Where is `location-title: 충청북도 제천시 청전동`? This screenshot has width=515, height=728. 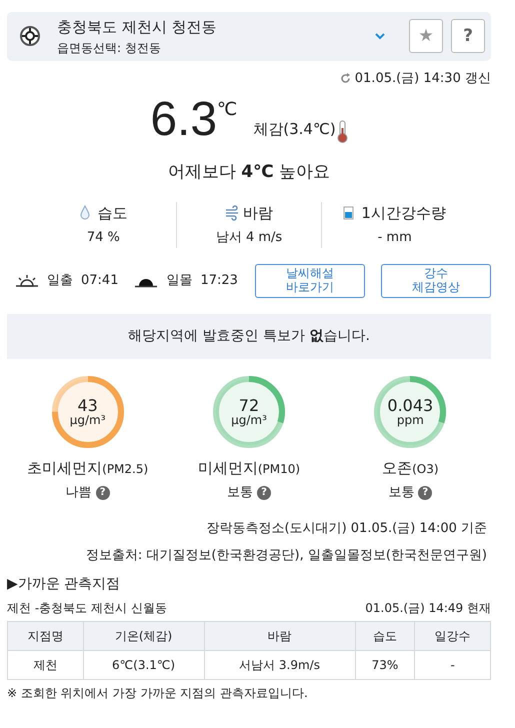 location-title: 충청북도 제천시 청전동 is located at coordinates (212, 27).